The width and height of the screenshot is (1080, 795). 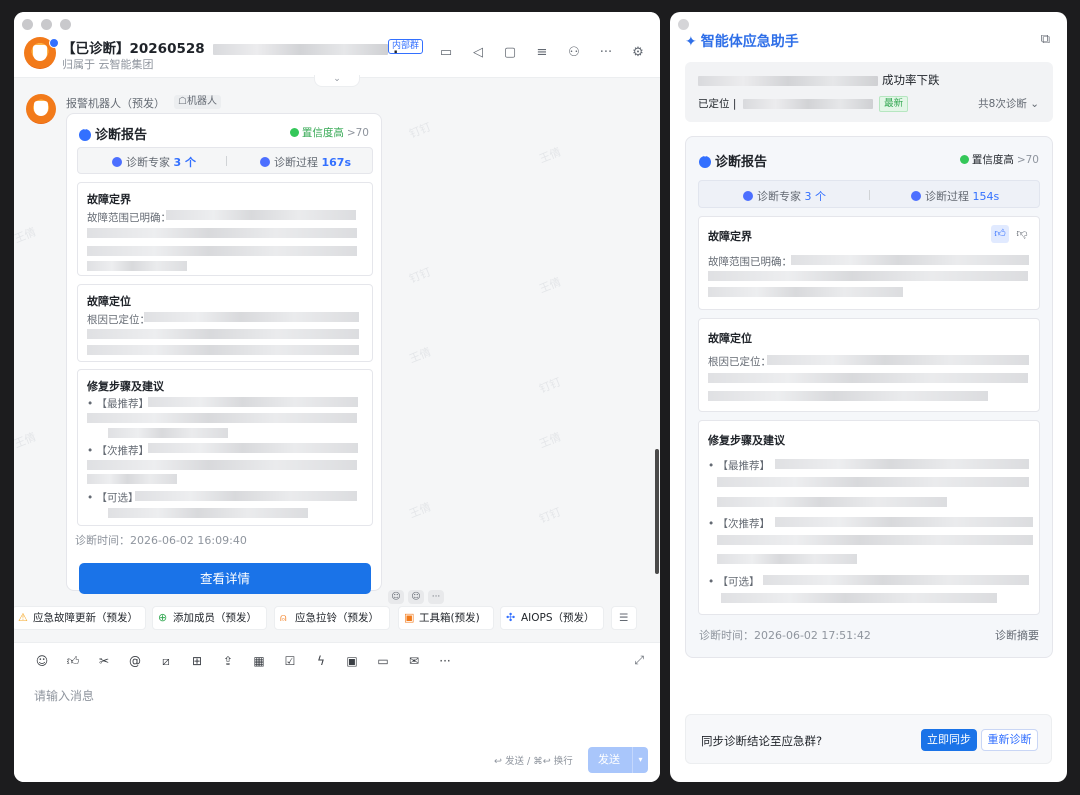 What do you see at coordinates (640, 760) in the screenshot?
I see `chevron-down-icon: ▾` at bounding box center [640, 760].